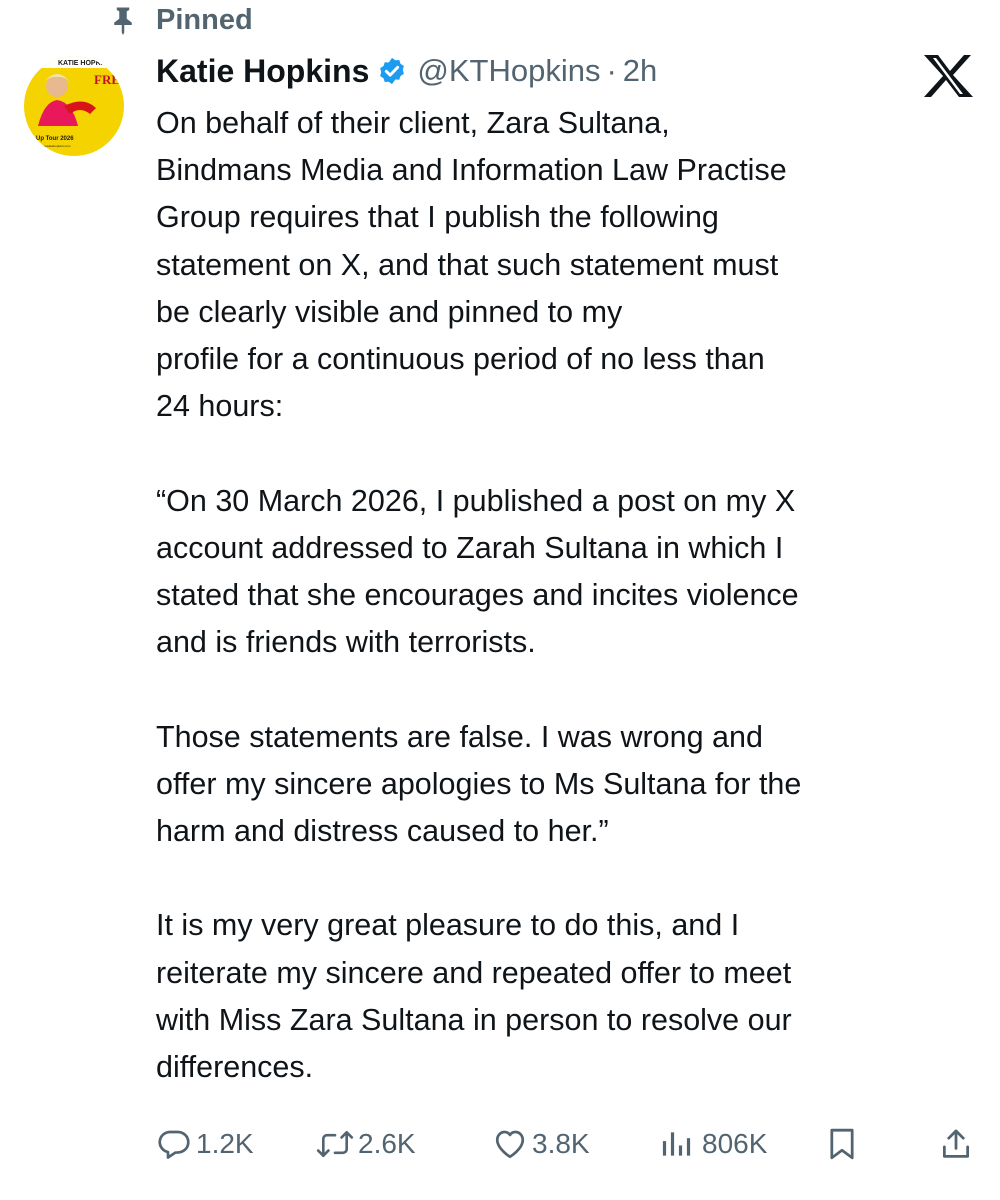  Describe the element at coordinates (225, 1143) in the screenshot. I see `reply-count: 1.2K` at that location.